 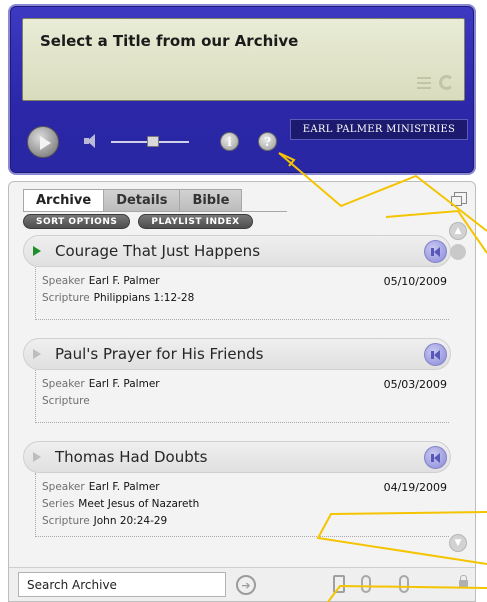 What do you see at coordinates (130, 521) in the screenshot?
I see `row-value: John 20:24-29` at bounding box center [130, 521].